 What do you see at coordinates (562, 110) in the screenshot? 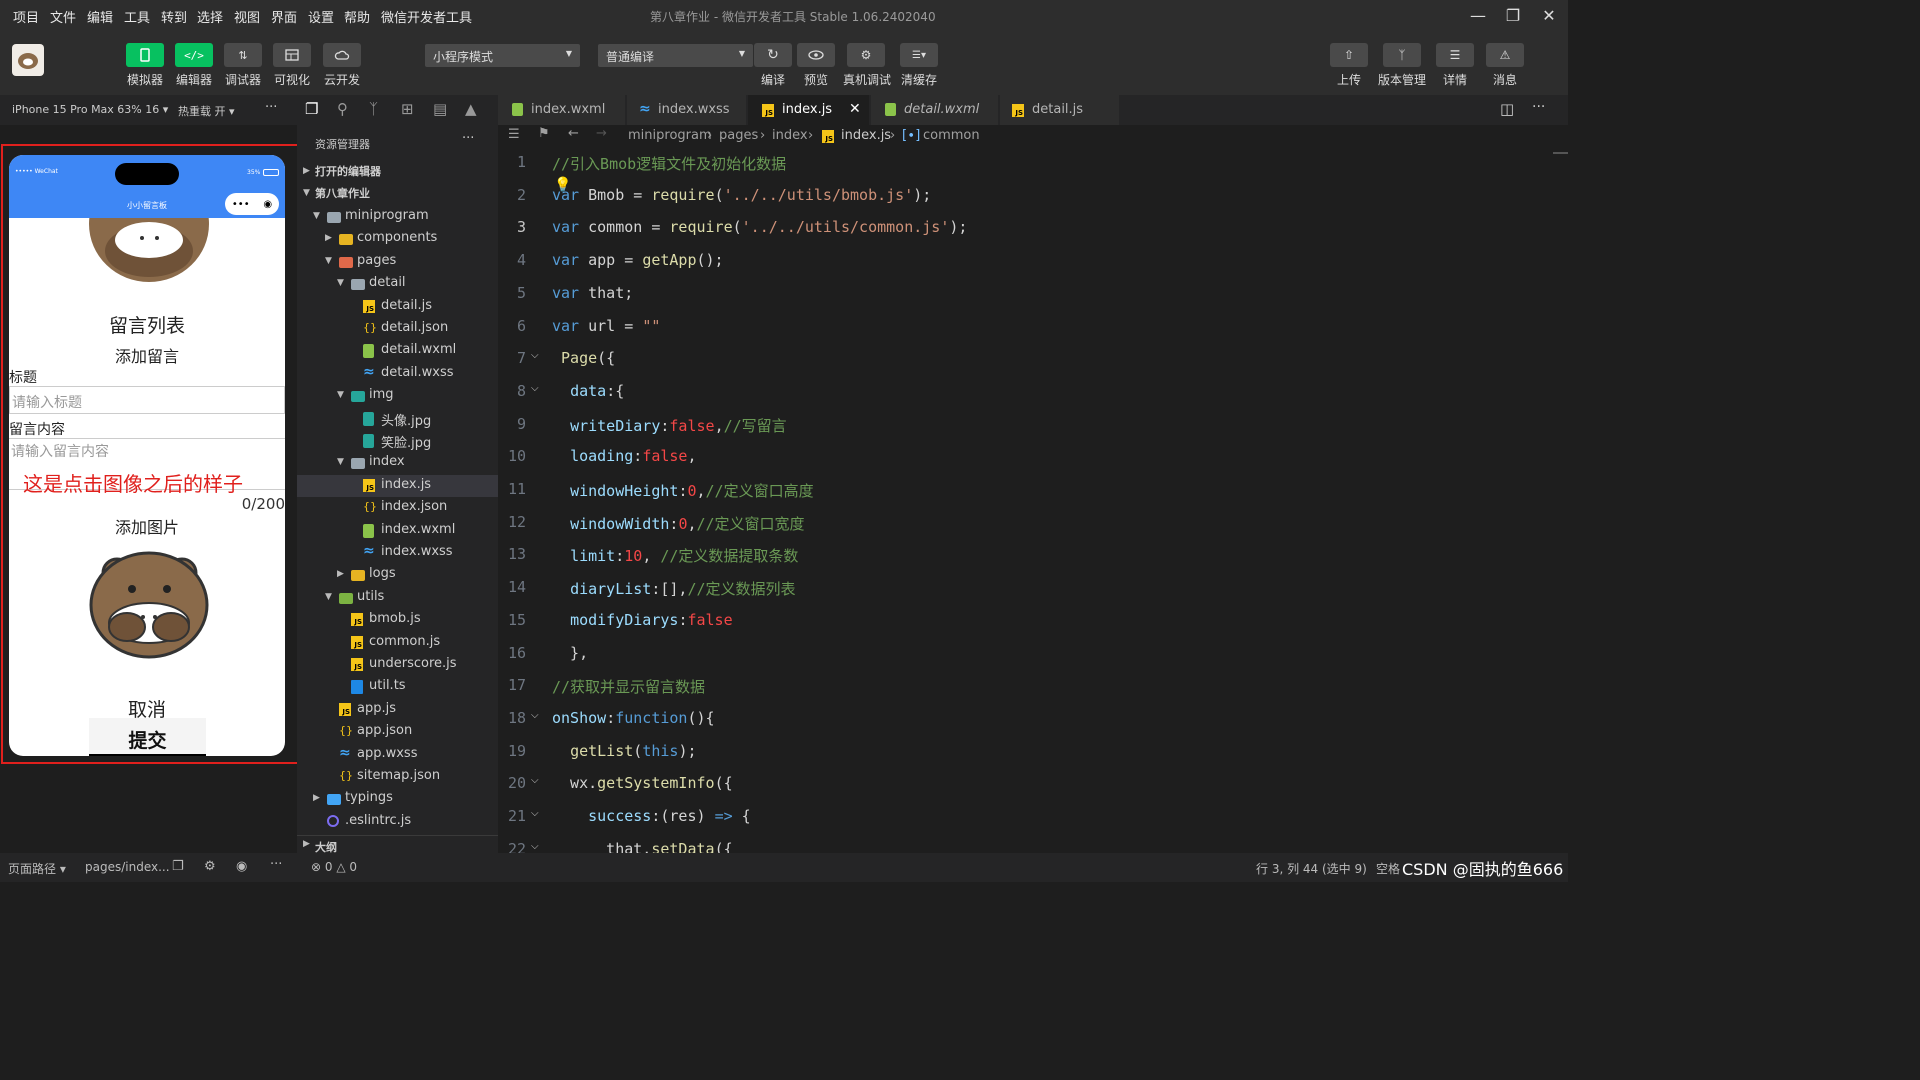
I see `tab-index-wxml: index.wxml` at bounding box center [562, 110].